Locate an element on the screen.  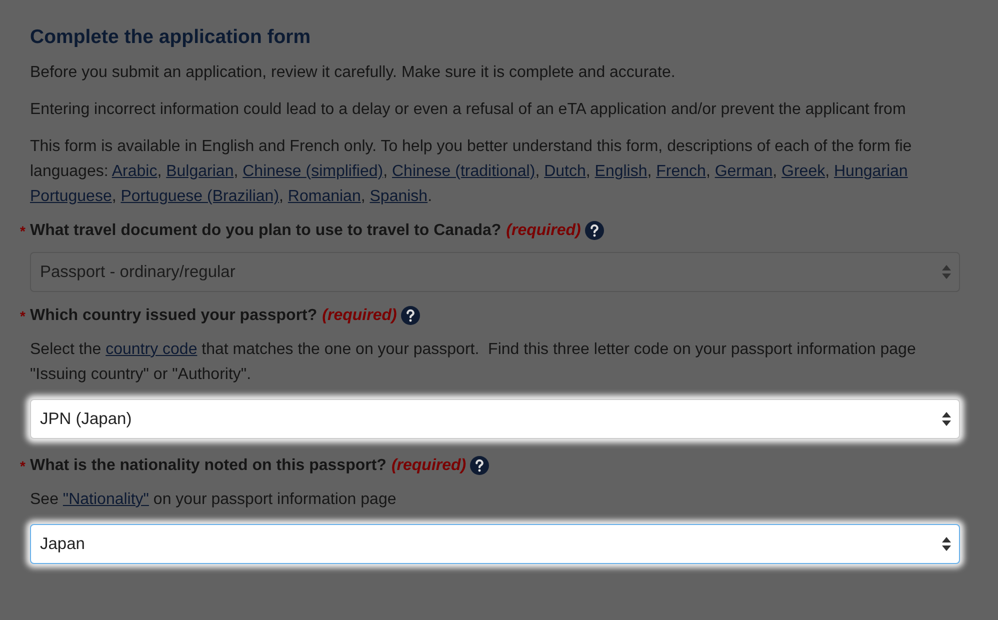
paragraph: Before you submit an application, review it carefully. Make sure it is complete and accurate. is located at coordinates (353, 73).